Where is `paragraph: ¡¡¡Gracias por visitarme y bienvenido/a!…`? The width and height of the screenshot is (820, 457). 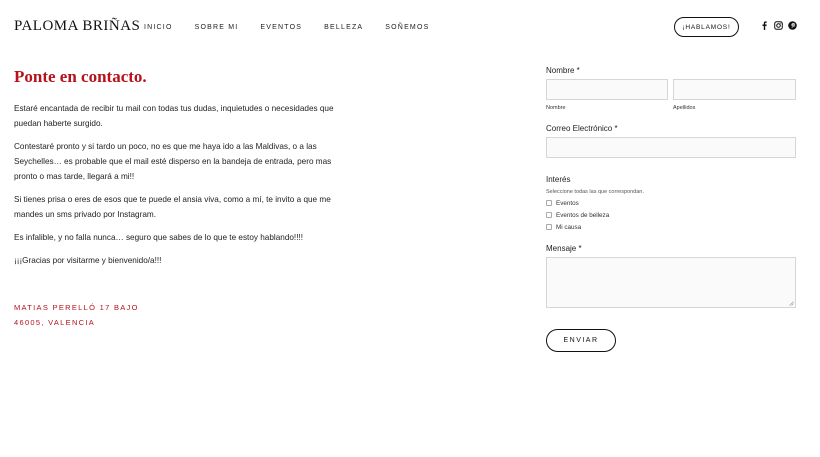
paragraph: ¡¡¡Gracias por visitarme y bienvenido/a!… is located at coordinates (88, 260).